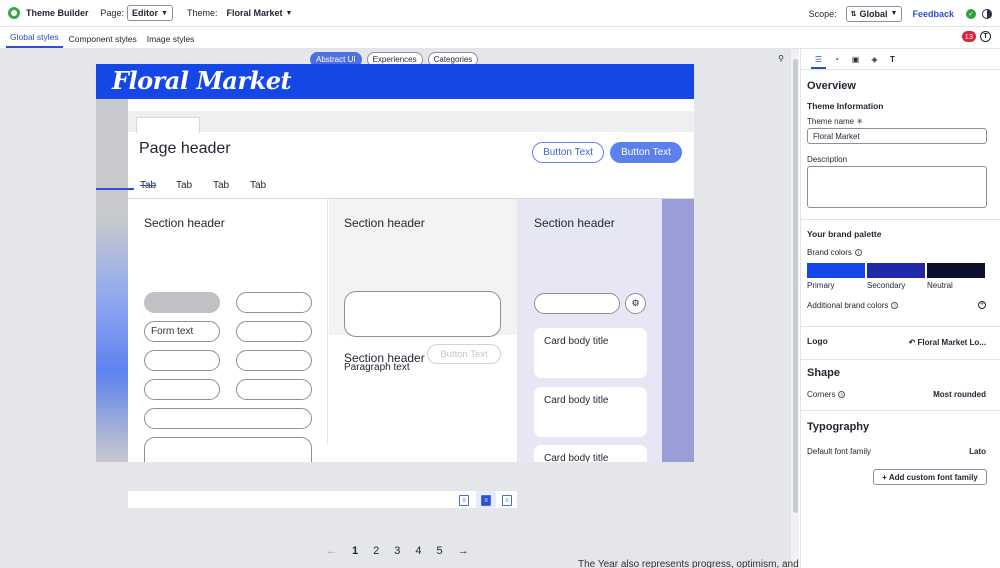 The width and height of the screenshot is (1000, 568). I want to click on scope-select-value: Global, so click(873, 13).